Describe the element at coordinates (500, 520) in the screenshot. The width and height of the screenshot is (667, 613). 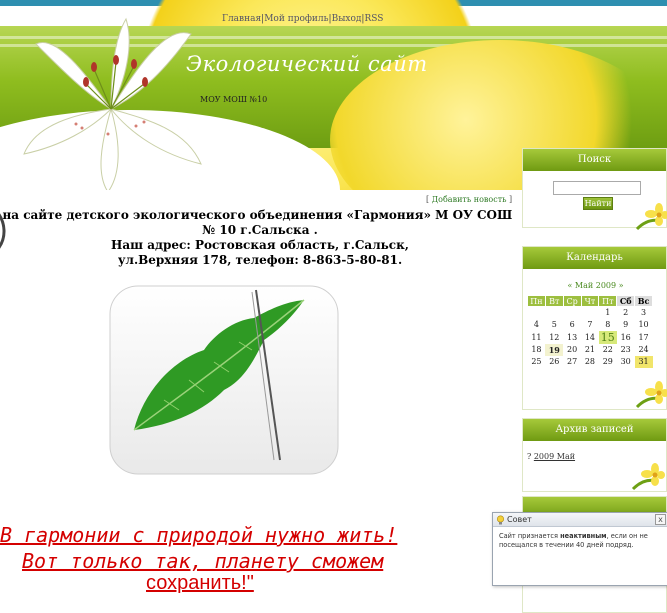
I see `lightbulb-icon` at that location.